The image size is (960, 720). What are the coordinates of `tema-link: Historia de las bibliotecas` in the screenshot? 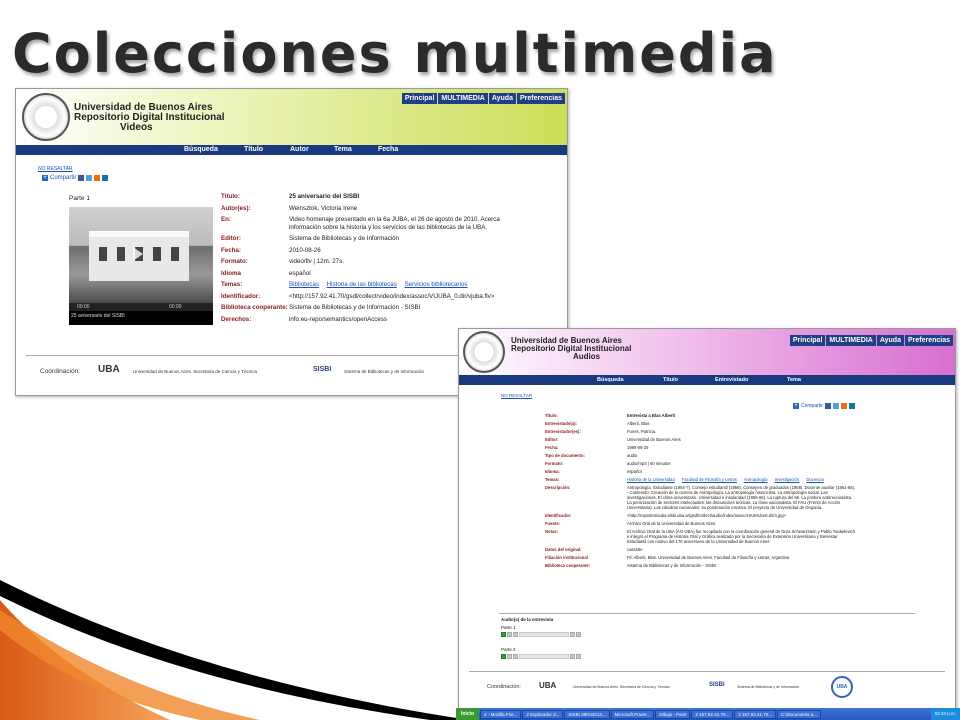 It's located at (362, 284).